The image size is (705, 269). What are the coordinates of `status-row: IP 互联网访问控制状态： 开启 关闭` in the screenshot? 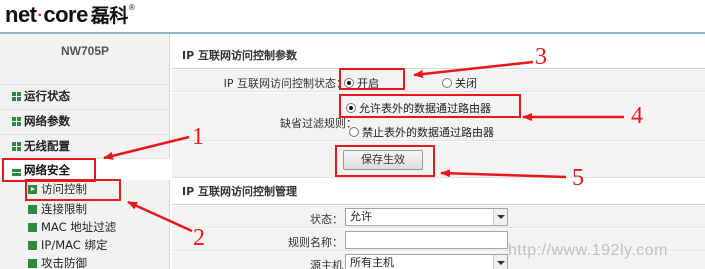 It's located at (438, 81).